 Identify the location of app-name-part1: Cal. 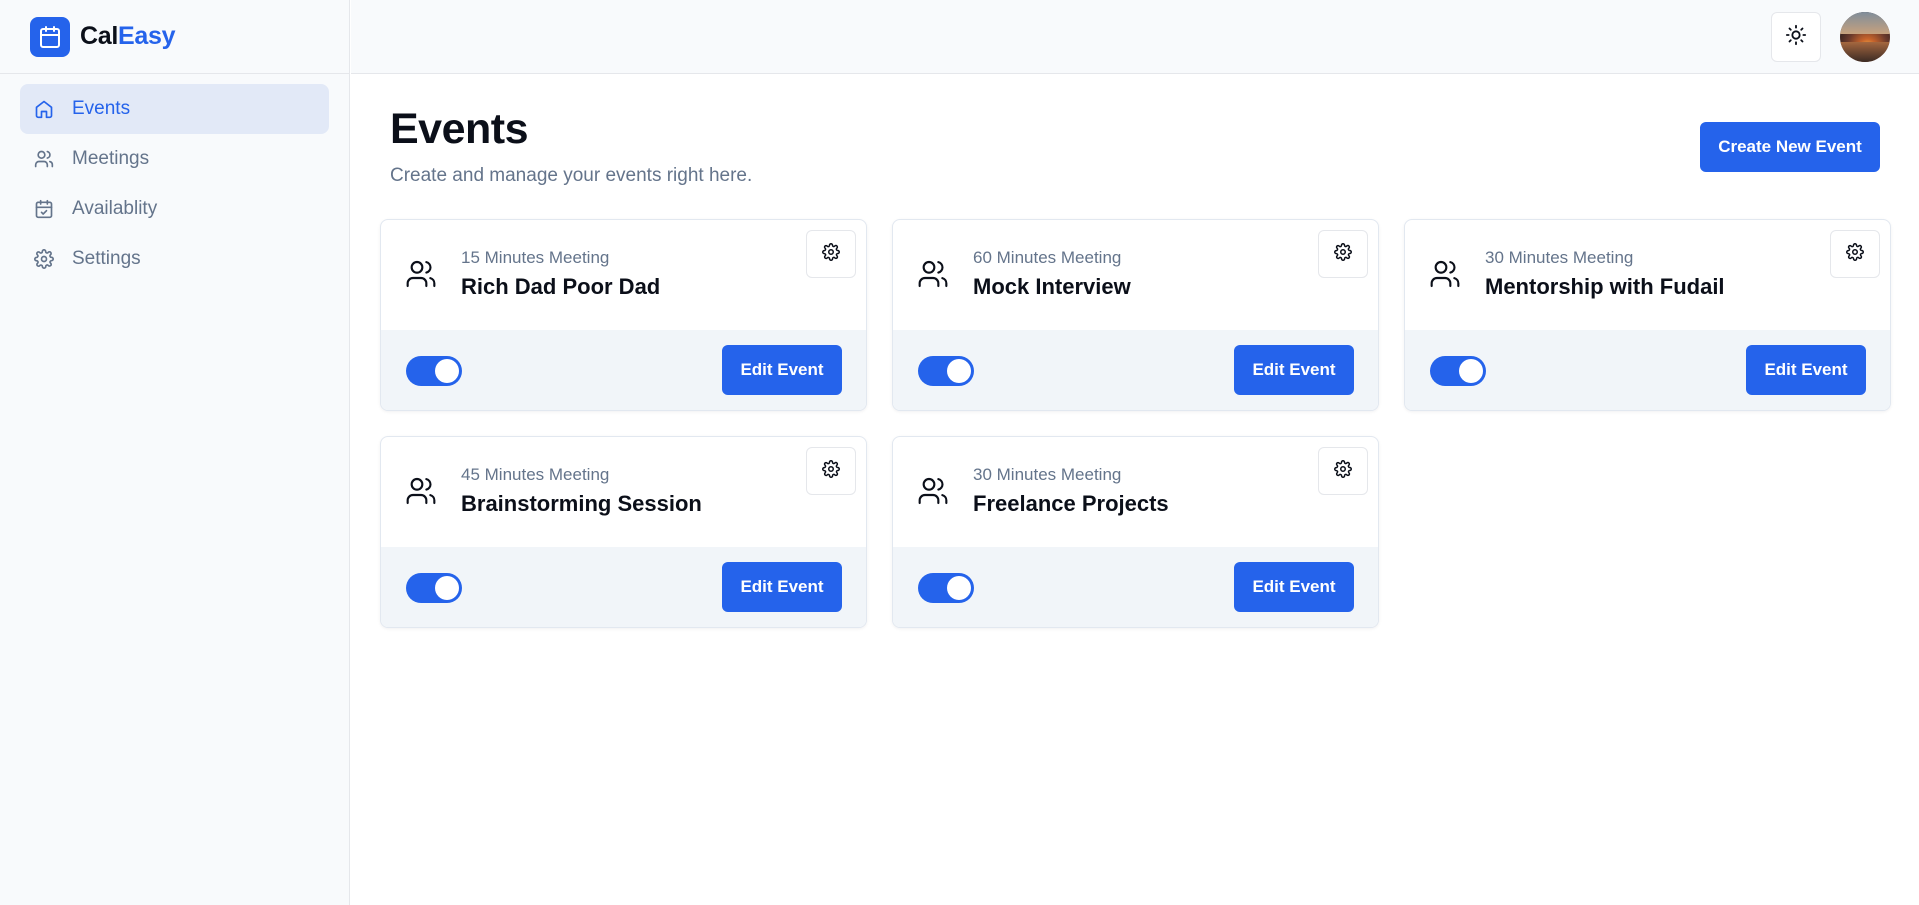
(99, 36).